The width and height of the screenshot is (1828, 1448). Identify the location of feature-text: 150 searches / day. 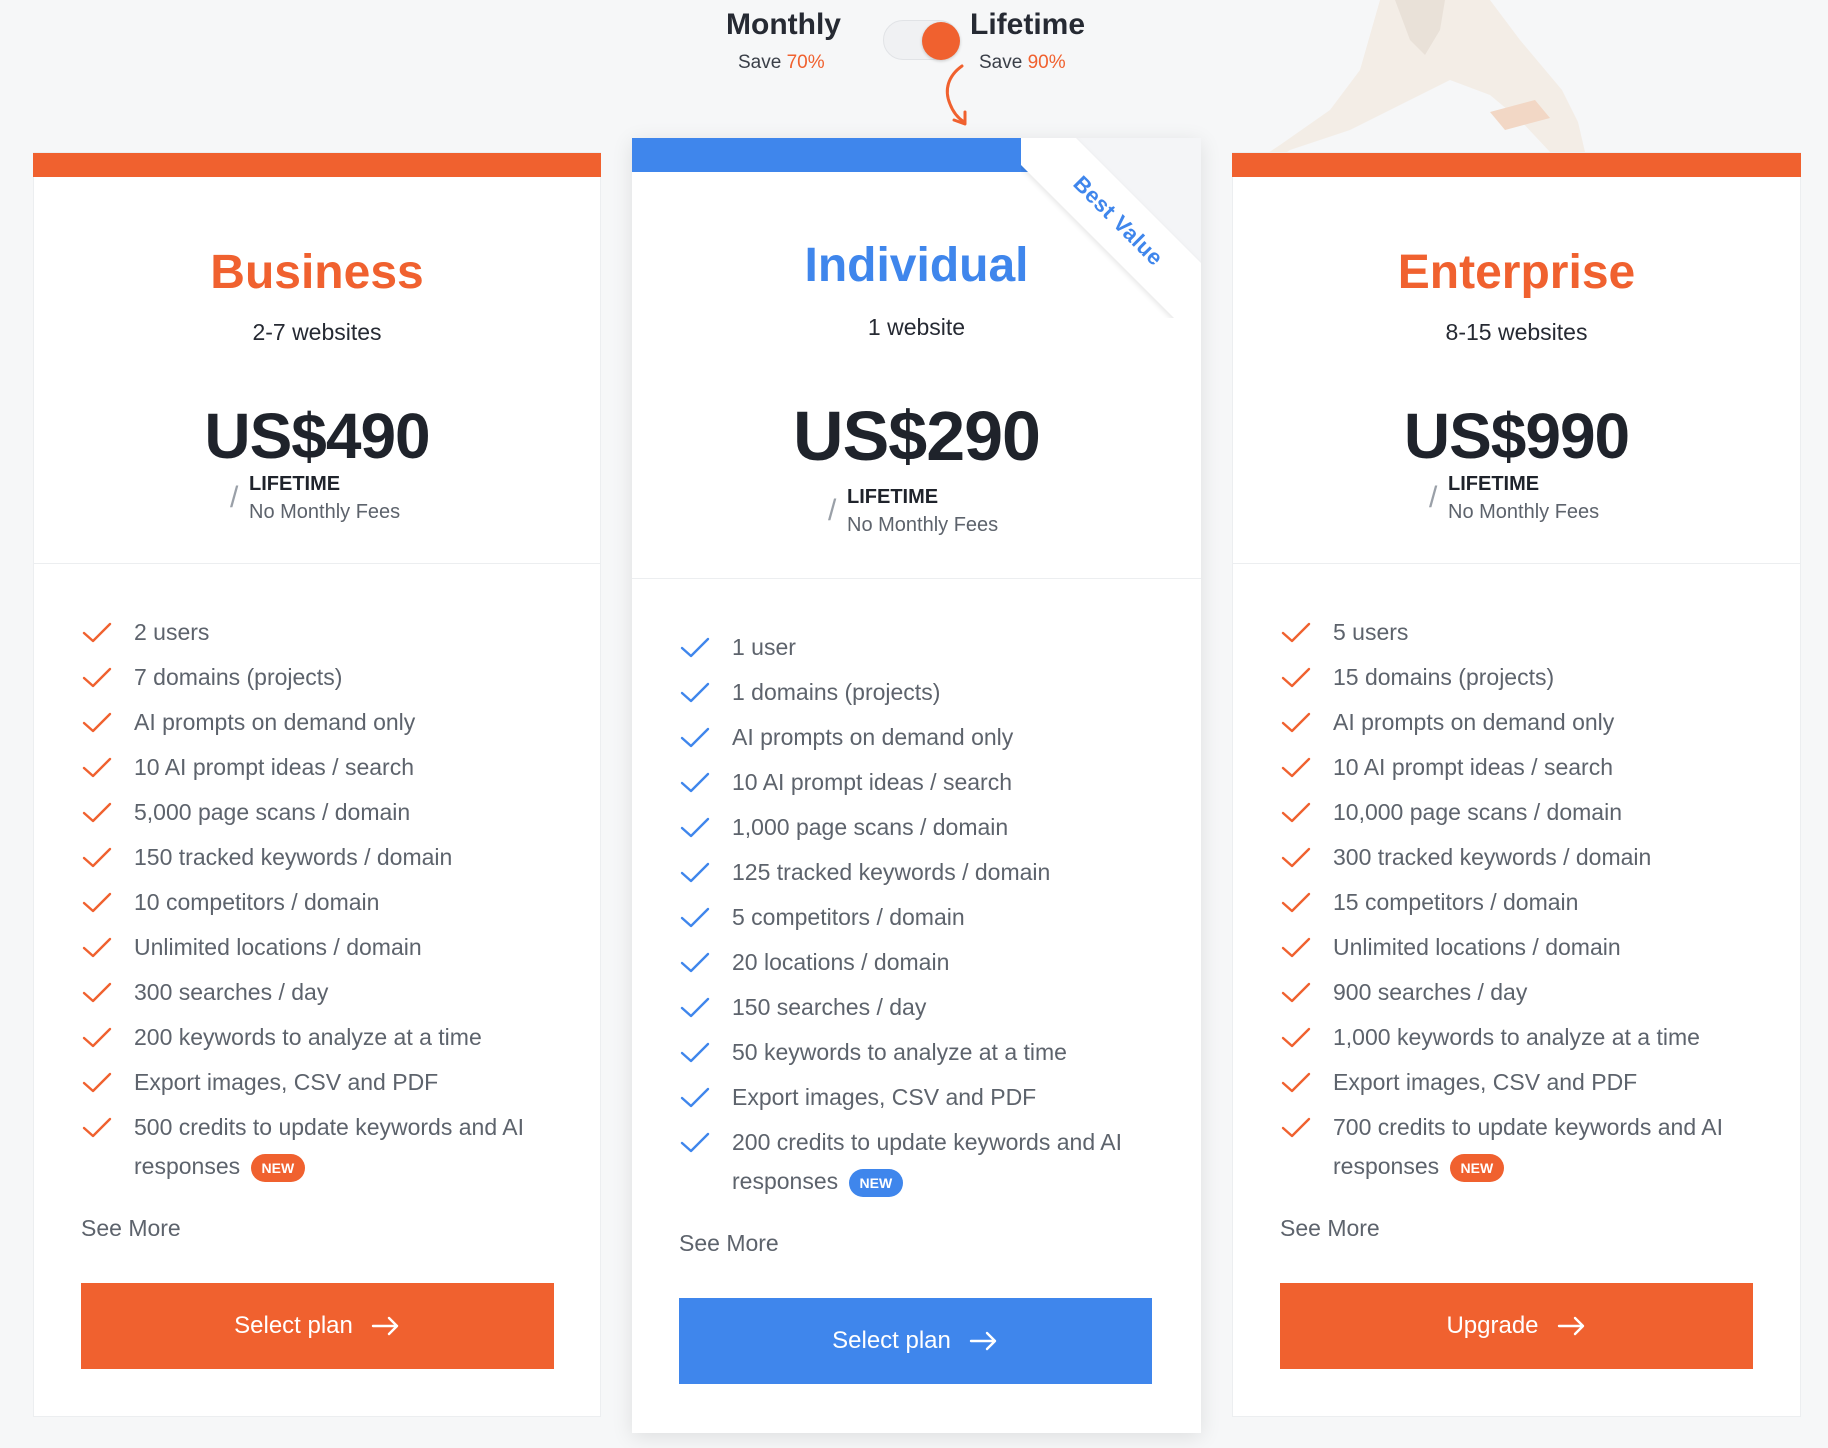
(829, 1007).